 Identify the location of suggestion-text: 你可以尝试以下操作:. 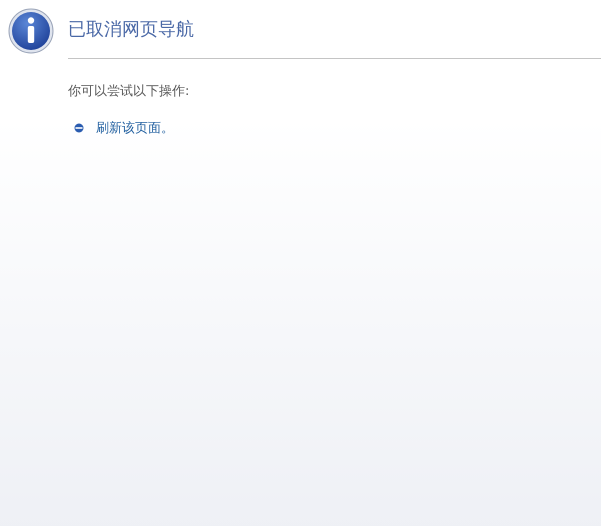
(129, 91).